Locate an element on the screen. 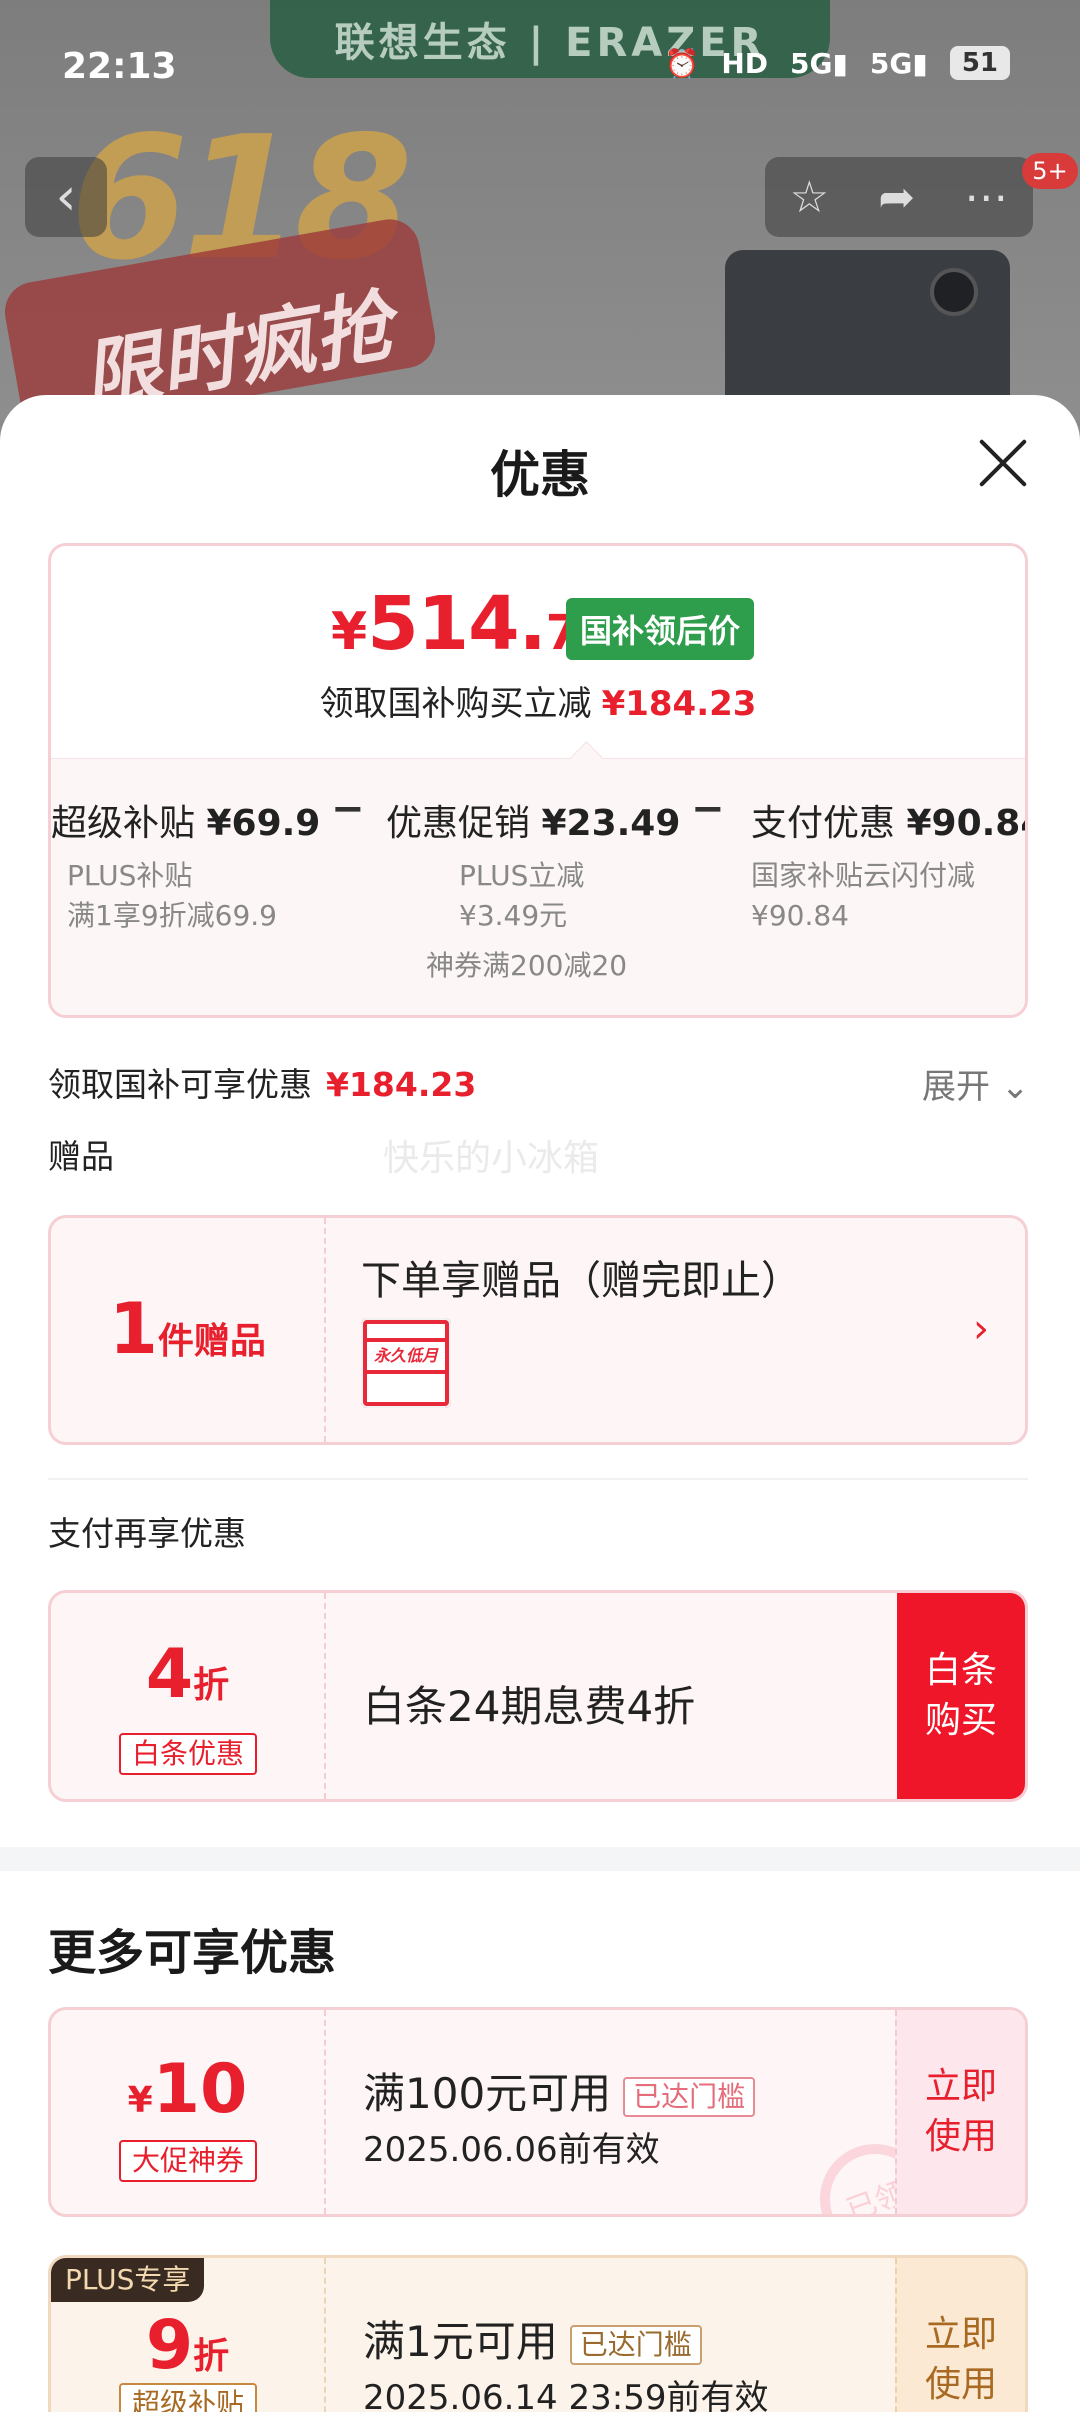 This screenshot has width=1080, height=2412. gov-subsidy-row: 领取国补可享优惠 ¥184.23 is located at coordinates (262, 1084).